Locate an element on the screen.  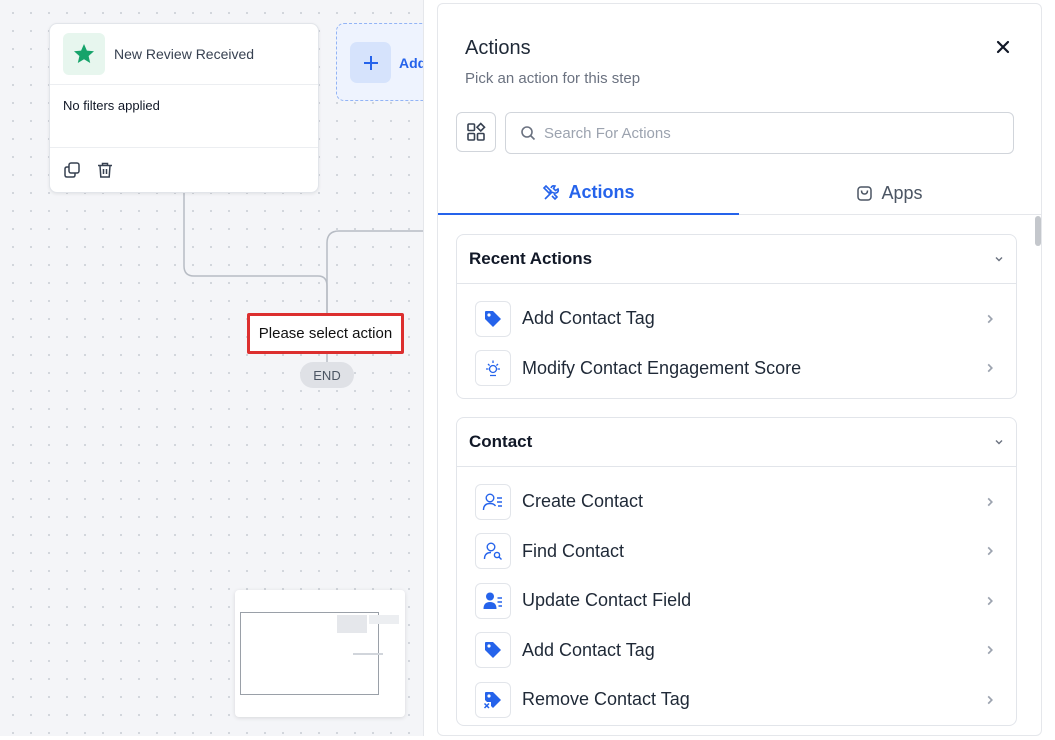
tab-bar: Actions Apps is located at coordinates (739, 193).